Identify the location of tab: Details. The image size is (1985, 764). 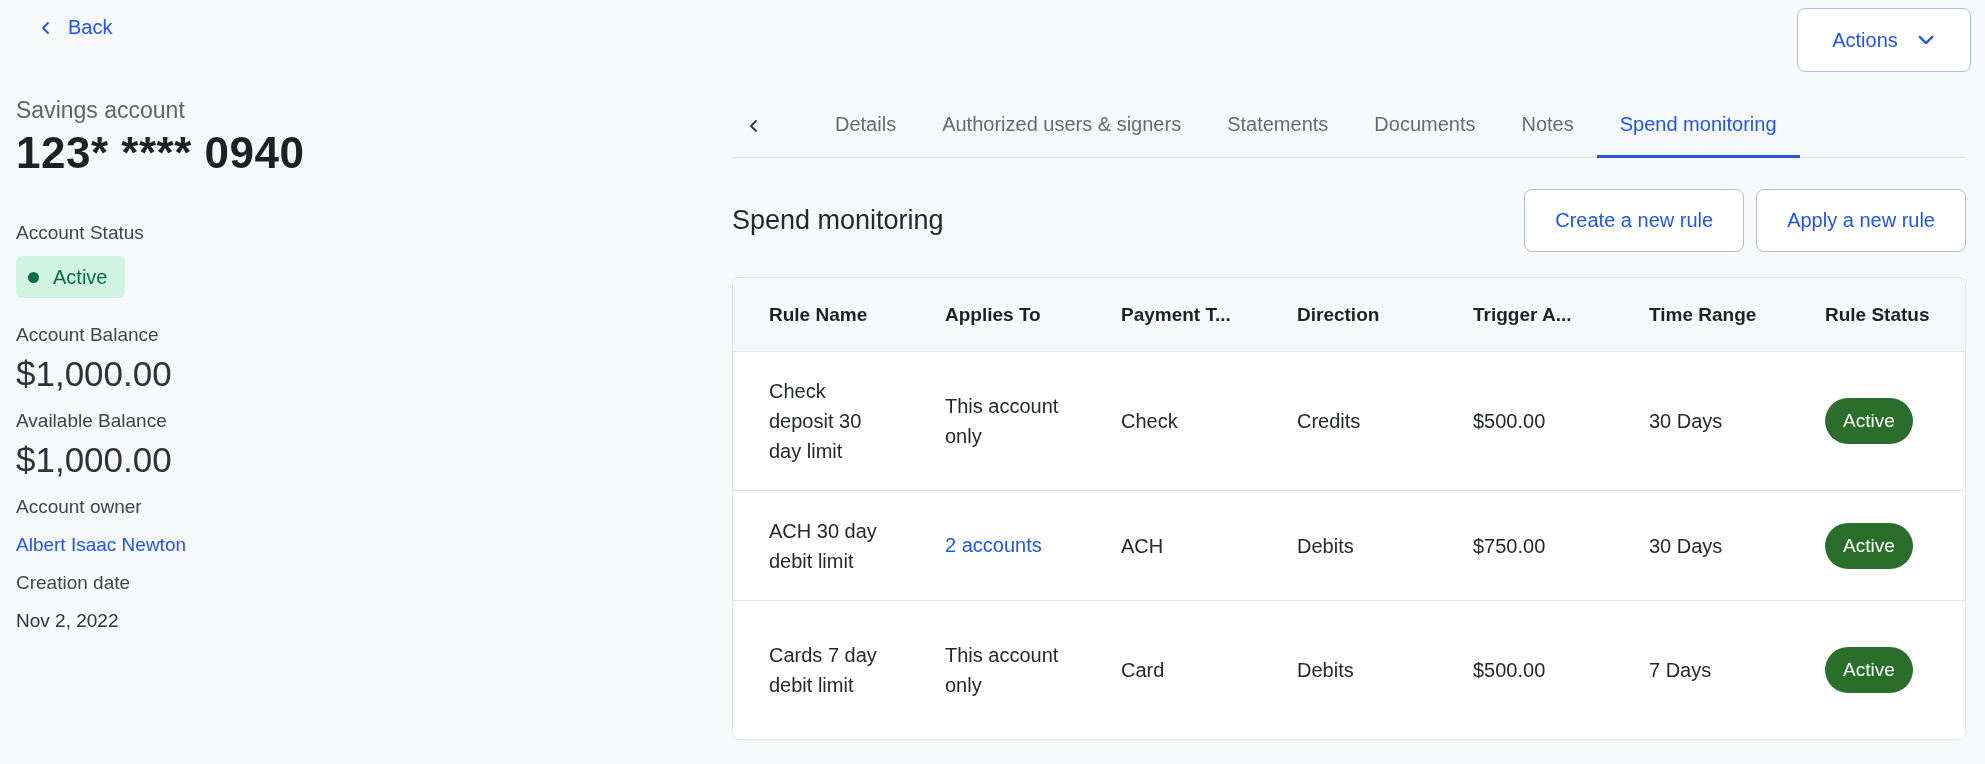
(866, 129).